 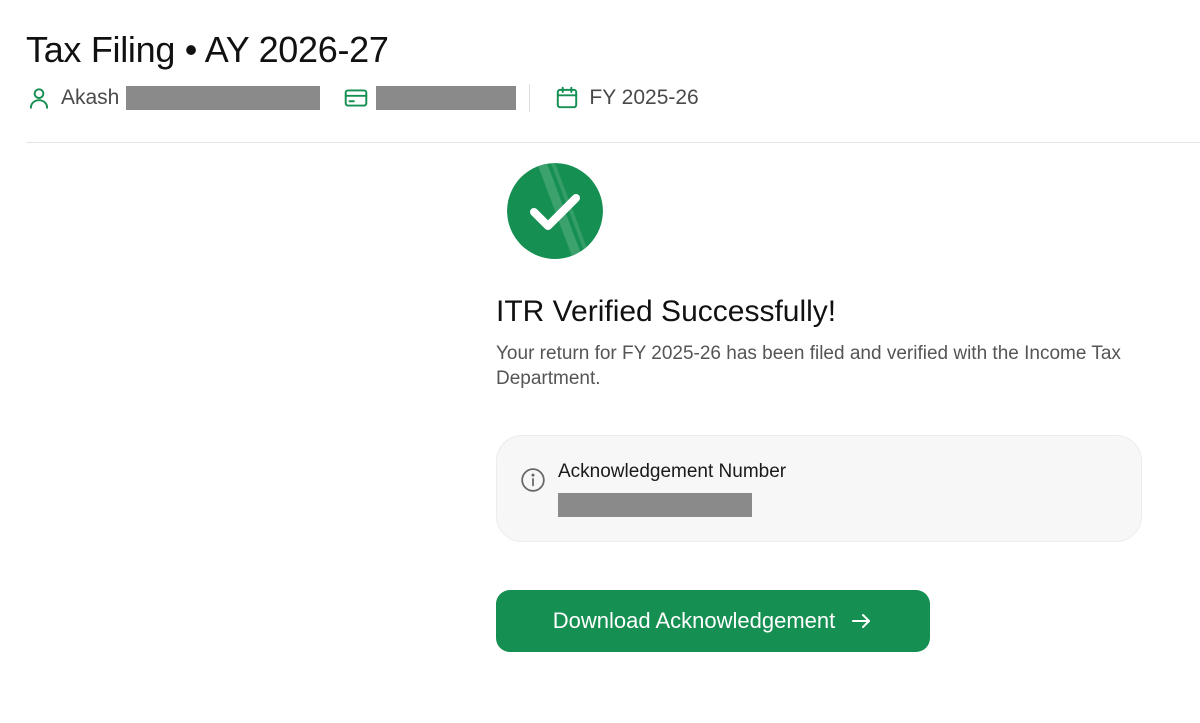 I want to click on meta-user: Akash, so click(x=173, y=98).